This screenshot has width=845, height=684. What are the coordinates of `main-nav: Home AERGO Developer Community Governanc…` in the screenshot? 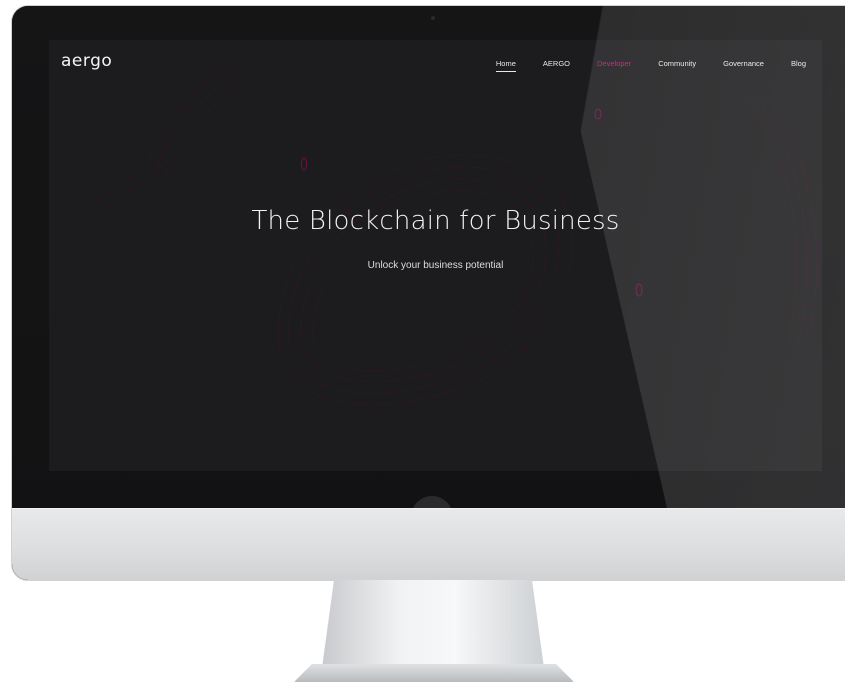 It's located at (650, 65).